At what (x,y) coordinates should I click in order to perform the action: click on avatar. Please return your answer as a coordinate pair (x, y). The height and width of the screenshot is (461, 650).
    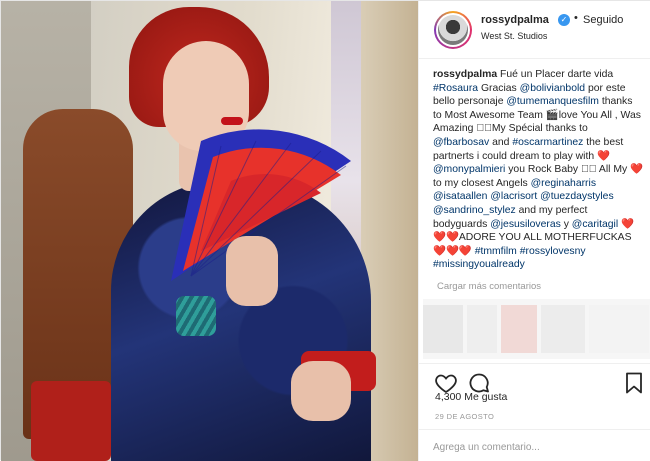
    Looking at the image, I should click on (453, 30).